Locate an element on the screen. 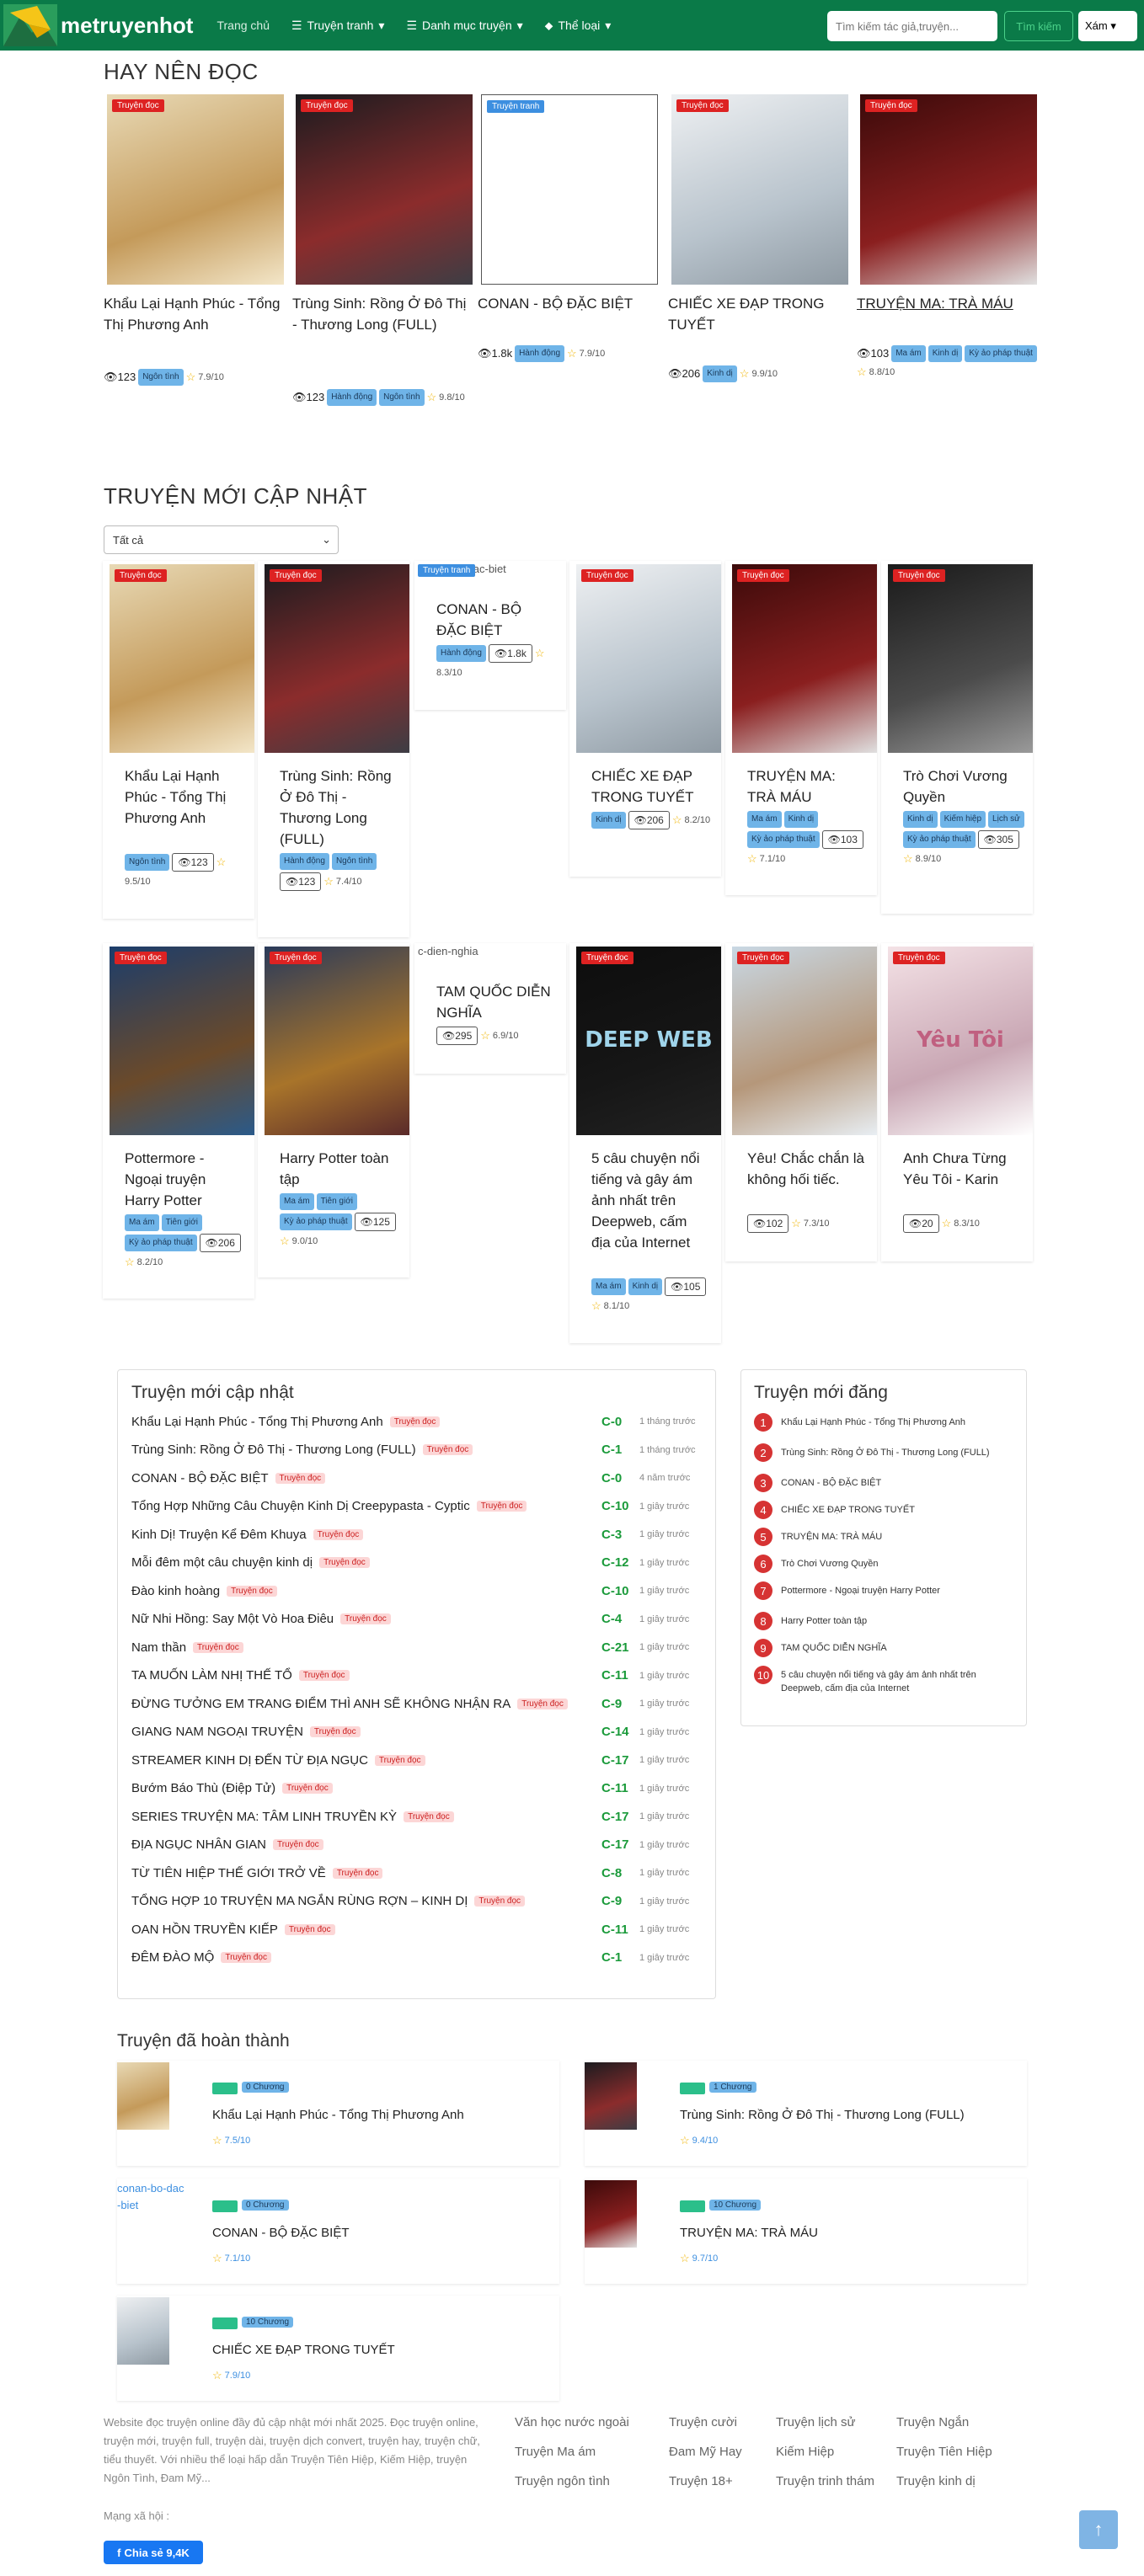 This screenshot has height=2576, width=1144. story-title: Anh Chưa Từng Yêu Tôi - Karin is located at coordinates (962, 1169).